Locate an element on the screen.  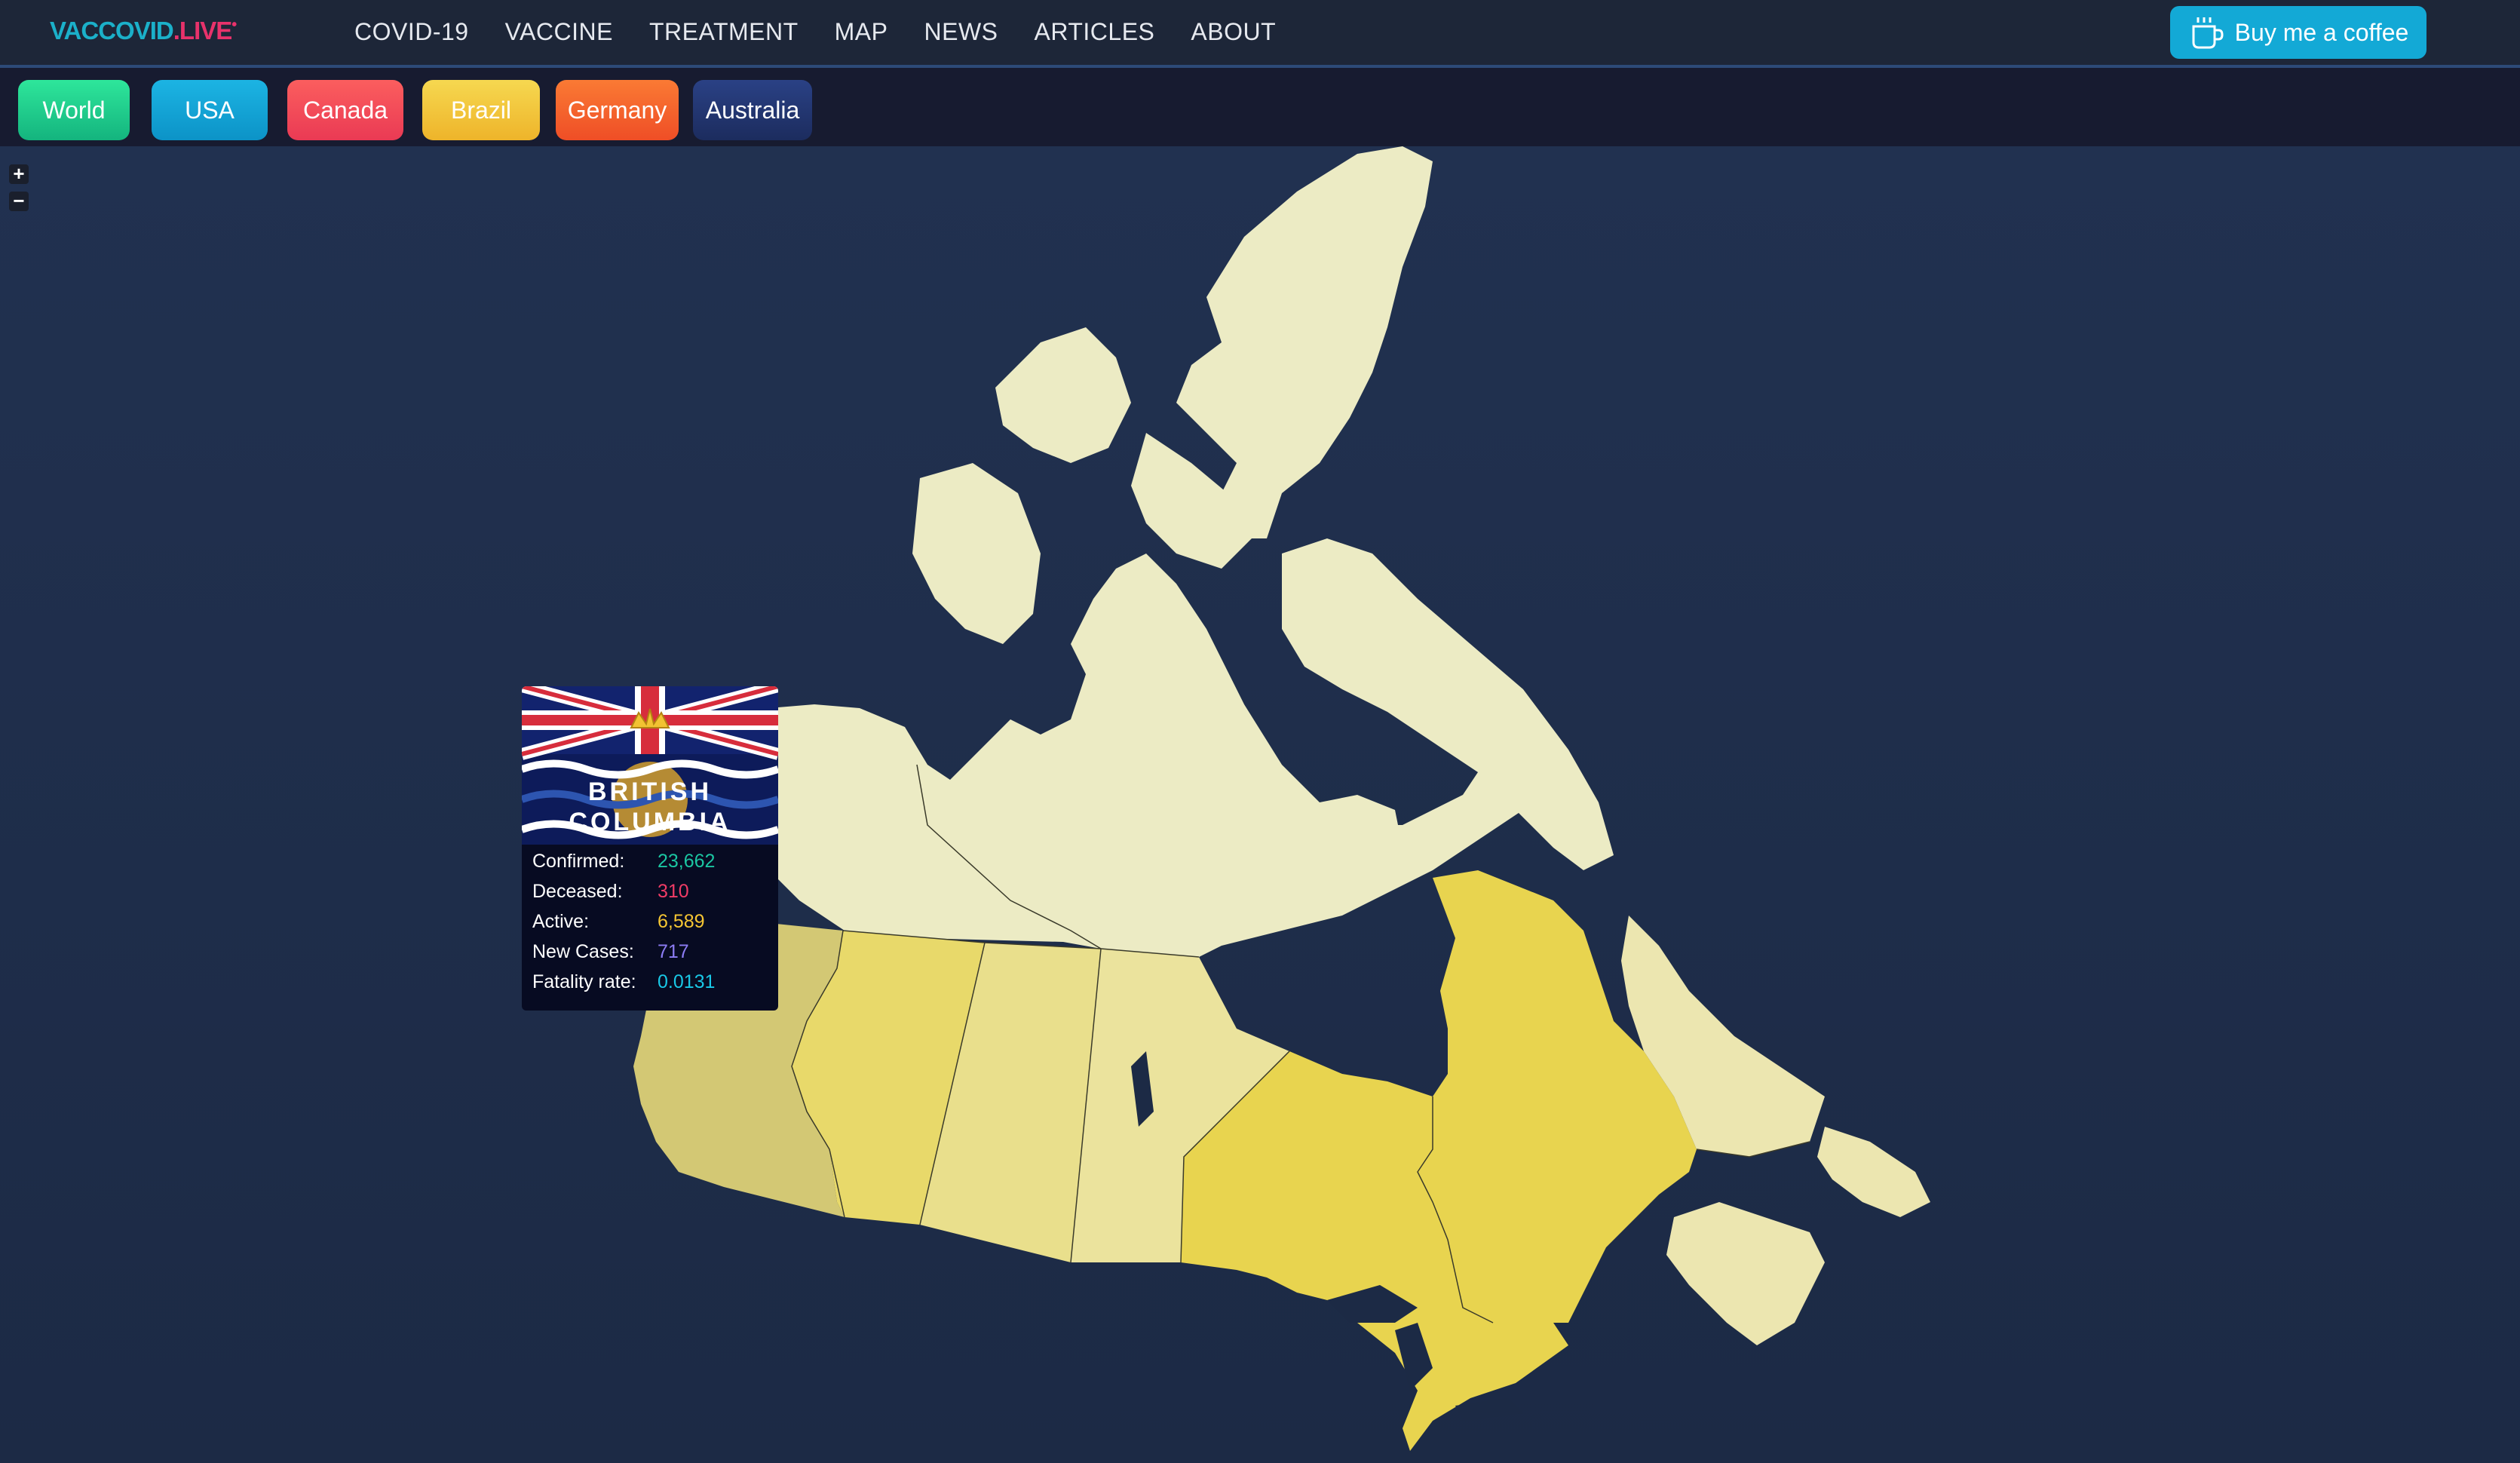
stat-label: Active: is located at coordinates (561, 921).